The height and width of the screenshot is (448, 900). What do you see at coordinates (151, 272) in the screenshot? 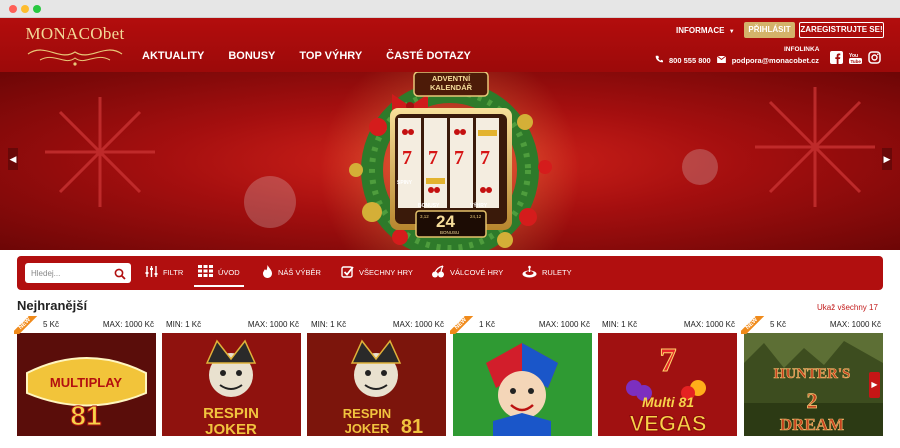
I see `sliders-icon` at bounding box center [151, 272].